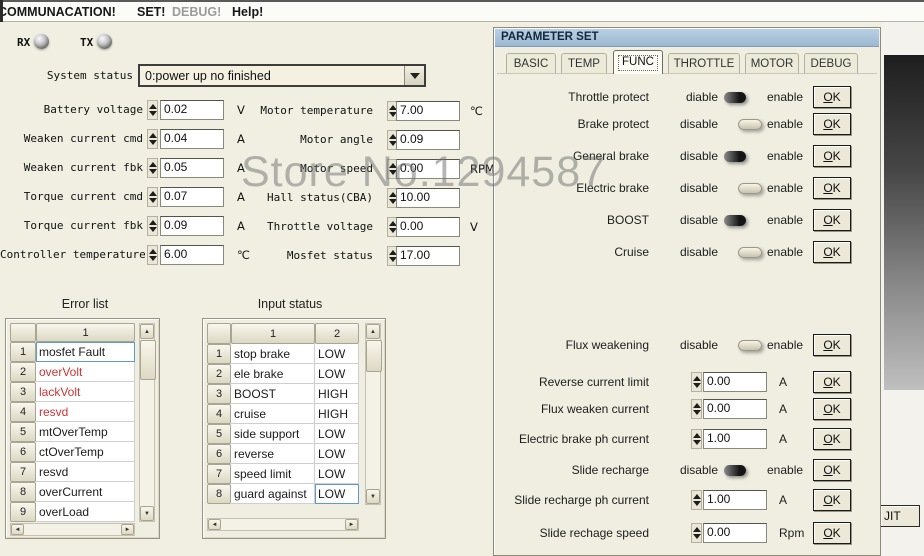 The width and height of the screenshot is (924, 556). What do you see at coordinates (735, 439) in the screenshot?
I see `value-field: 1.00` at bounding box center [735, 439].